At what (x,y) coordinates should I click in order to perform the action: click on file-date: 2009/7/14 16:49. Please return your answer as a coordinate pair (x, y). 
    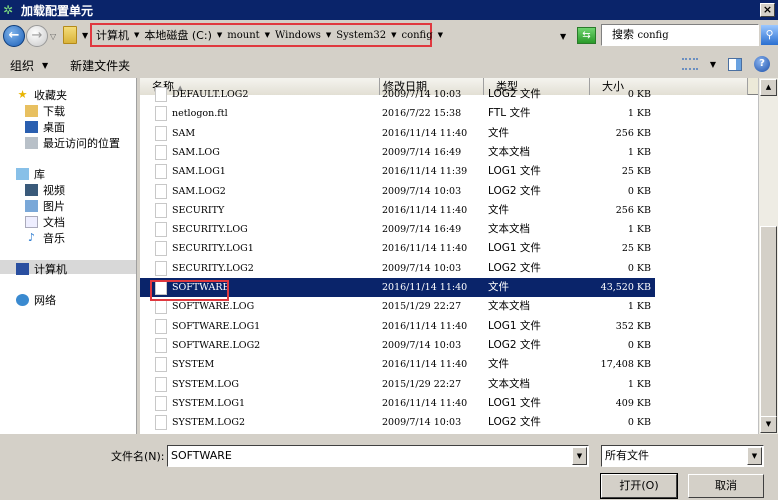
    Looking at the image, I should click on (422, 152).